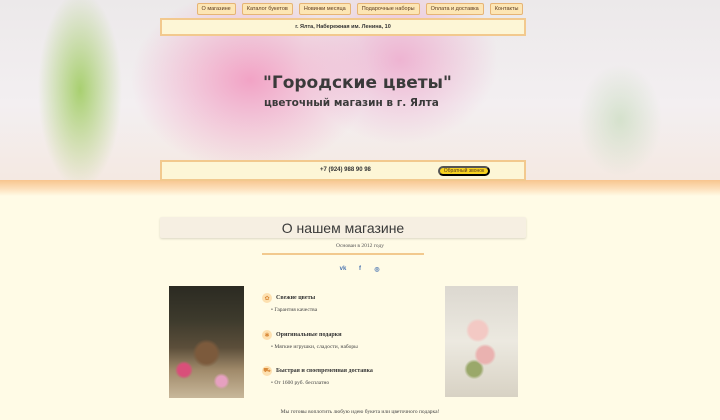  Describe the element at coordinates (481, 341) in the screenshot. I see `bouquet-photo` at that location.